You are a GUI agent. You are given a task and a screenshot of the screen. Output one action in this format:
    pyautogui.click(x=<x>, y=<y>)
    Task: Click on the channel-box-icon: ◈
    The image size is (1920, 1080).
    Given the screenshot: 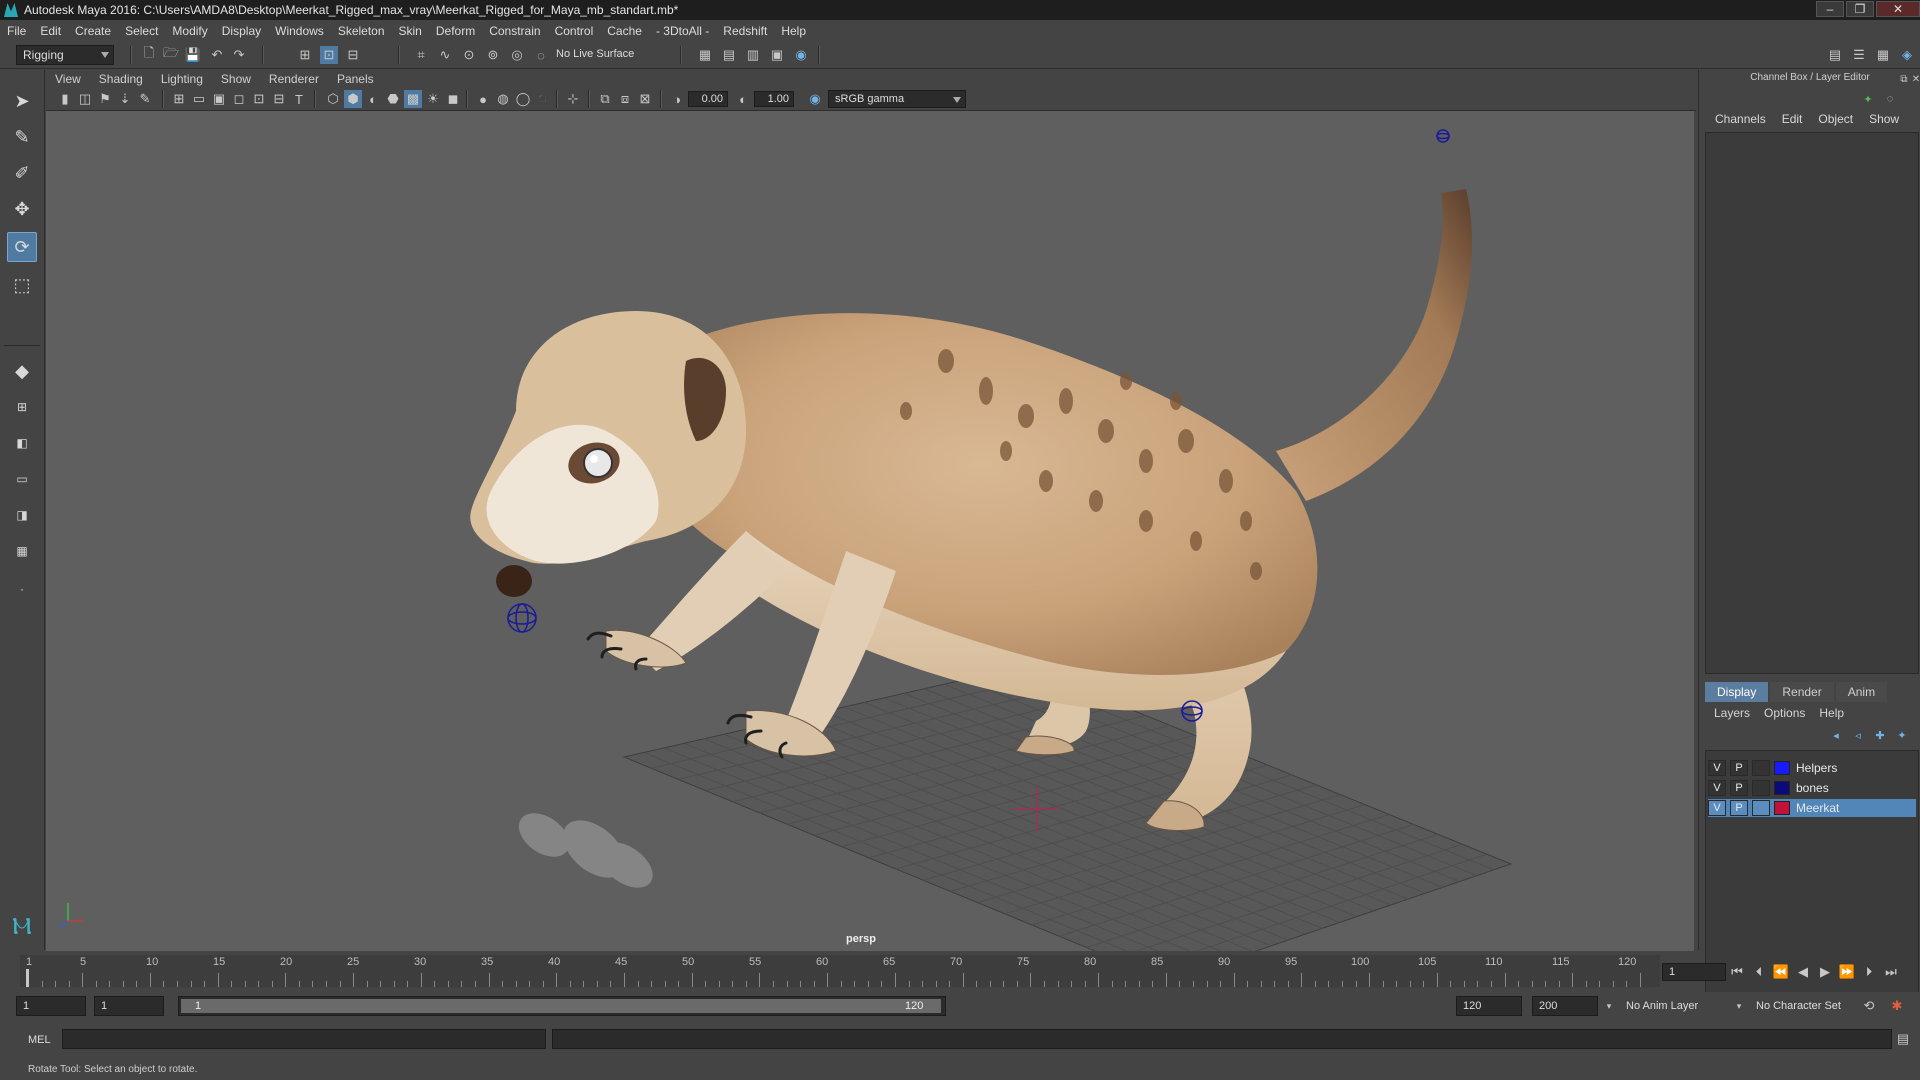 What is the action you would take?
    pyautogui.click(x=1907, y=55)
    